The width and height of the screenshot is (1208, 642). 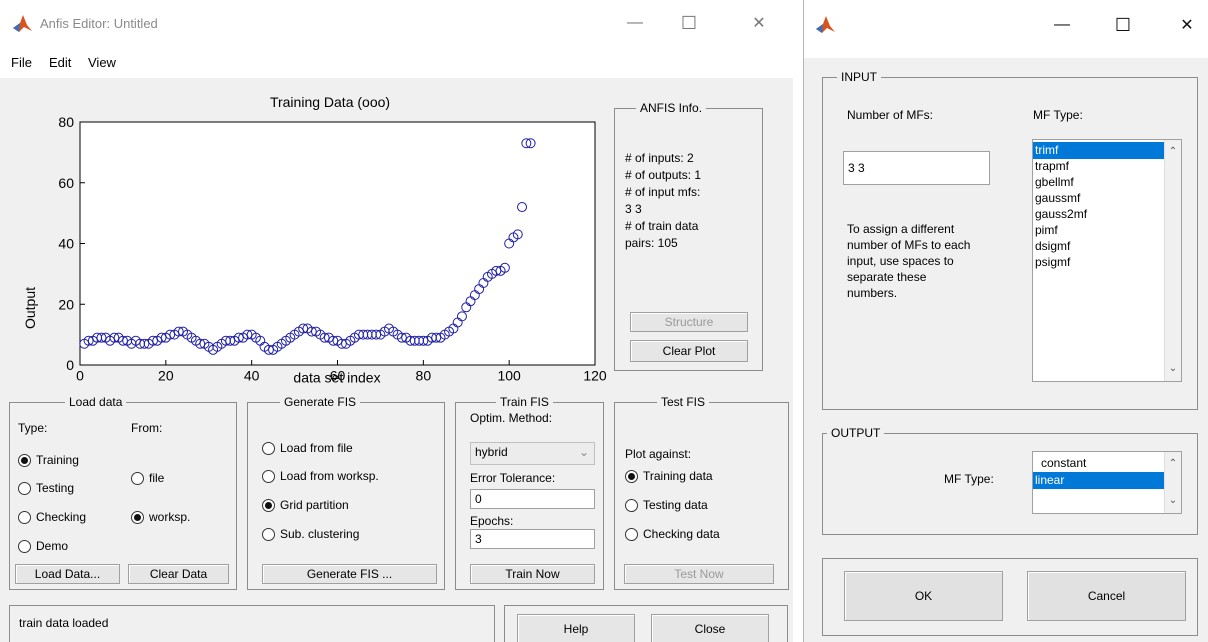 What do you see at coordinates (30, 308) in the screenshot?
I see `y-axis-label: Output` at bounding box center [30, 308].